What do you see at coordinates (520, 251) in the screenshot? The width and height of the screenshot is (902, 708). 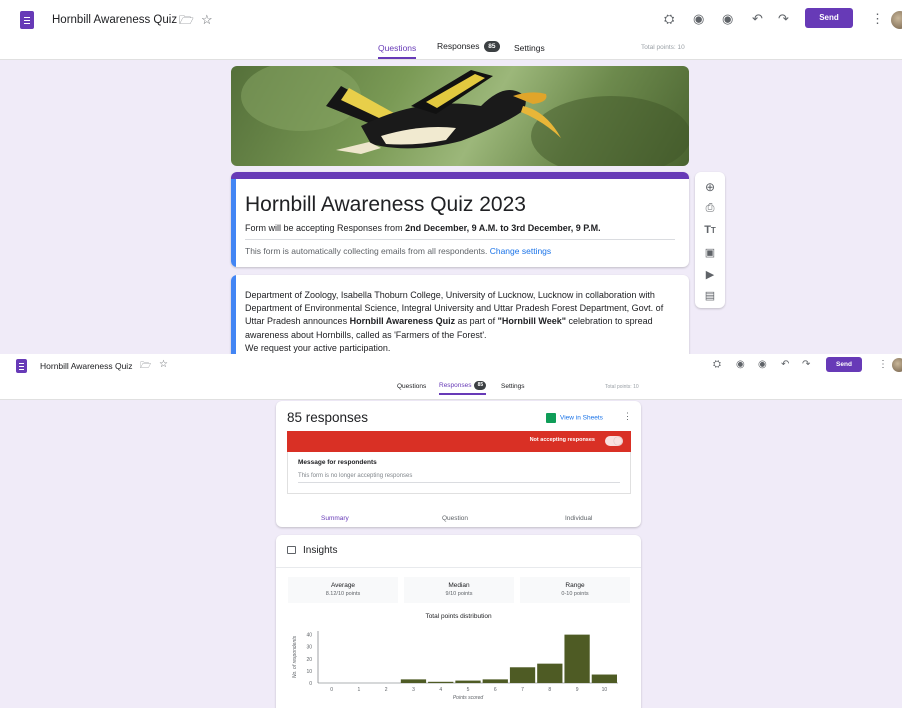 I see `change-settings-link: Change settings` at bounding box center [520, 251].